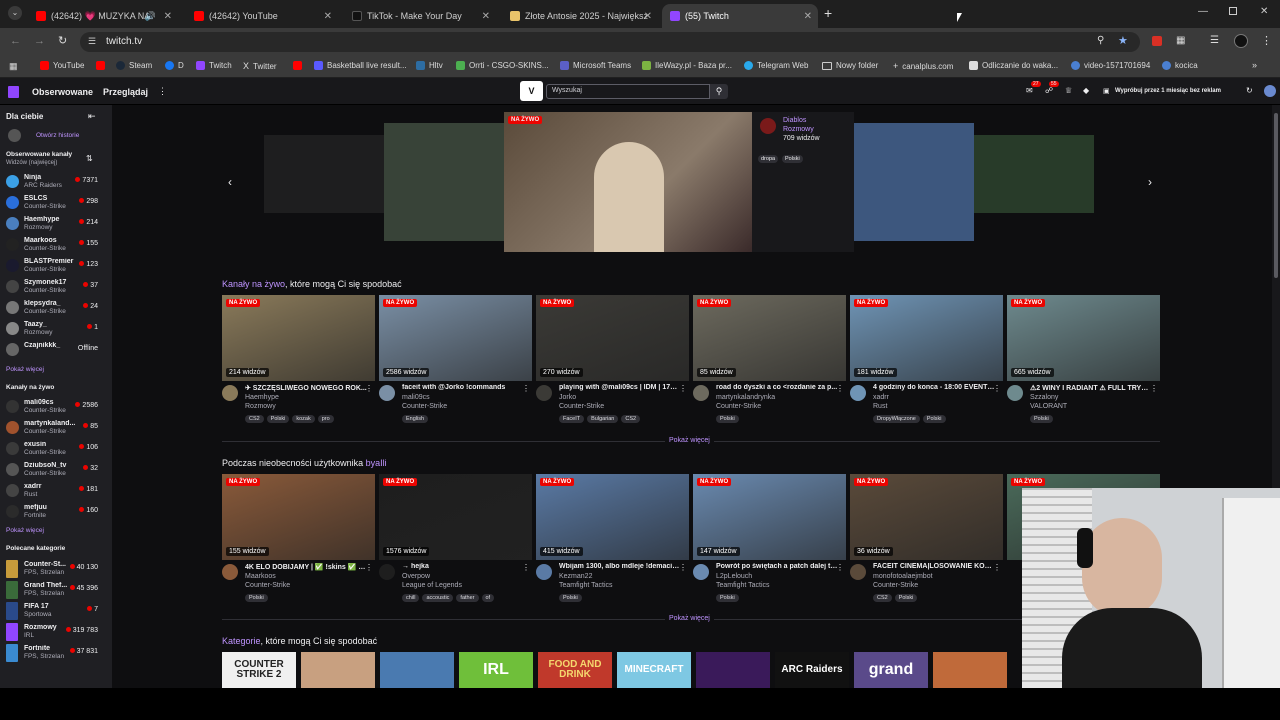 The image size is (1280, 720). I want to click on sidebar-channel-row: klepsydra_ Counter-Strike 24, so click(53, 308).